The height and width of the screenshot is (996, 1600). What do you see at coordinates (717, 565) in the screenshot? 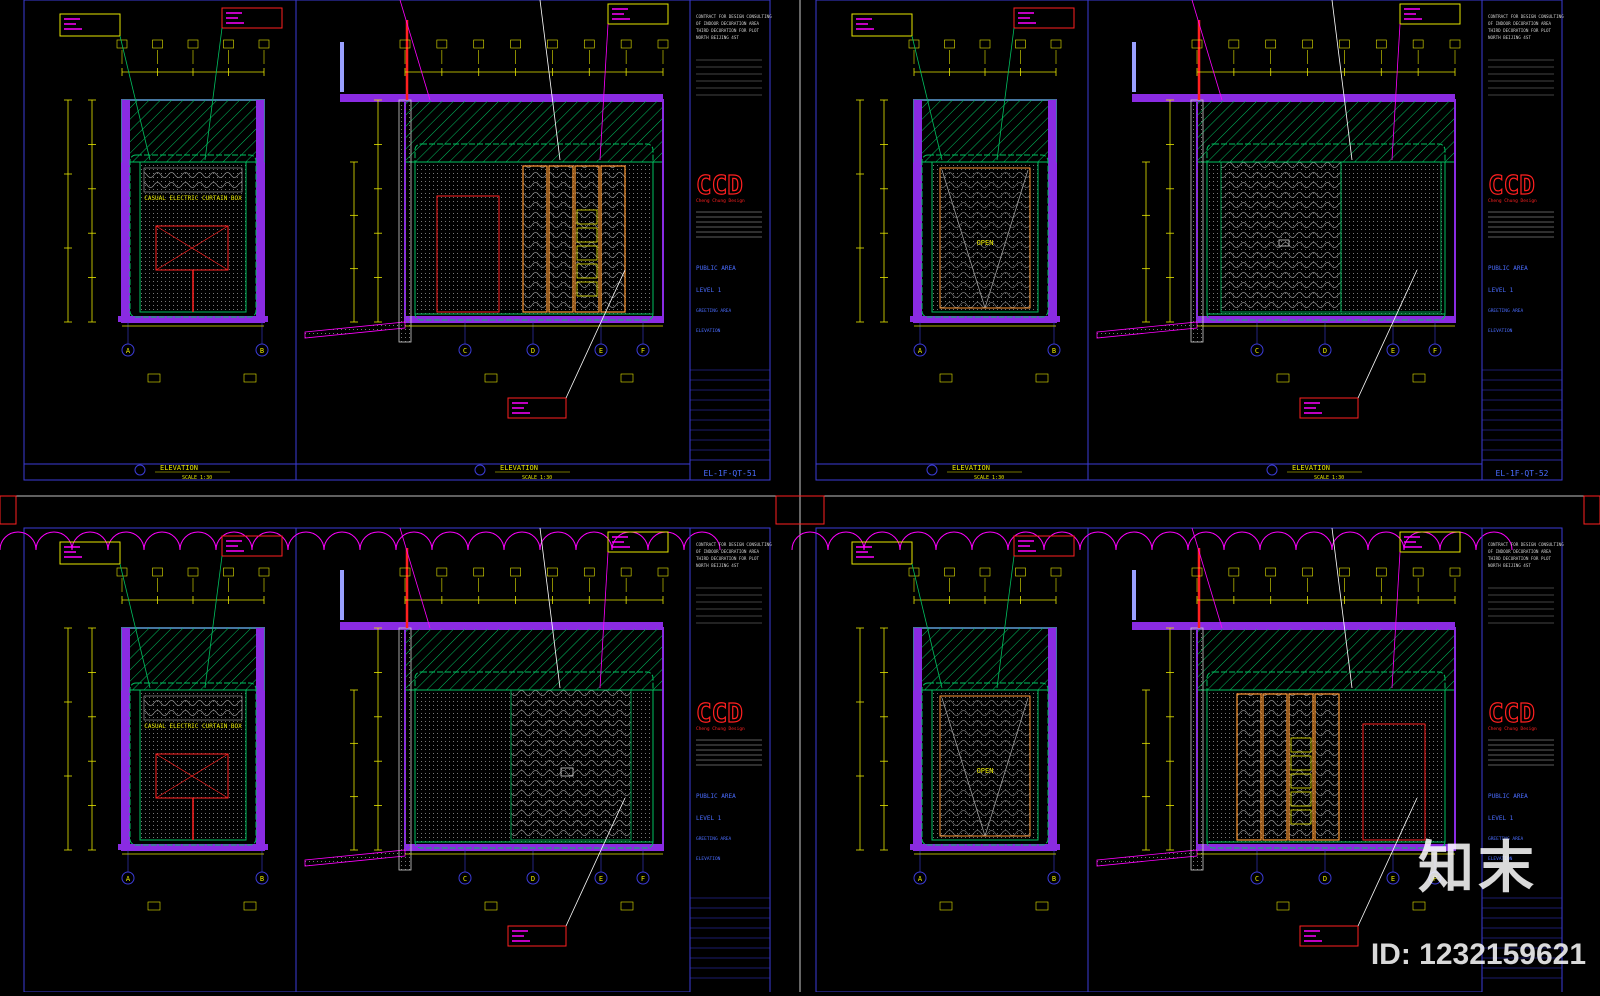
I see `project-line: NORTH BEIJING 4ST` at bounding box center [717, 565].